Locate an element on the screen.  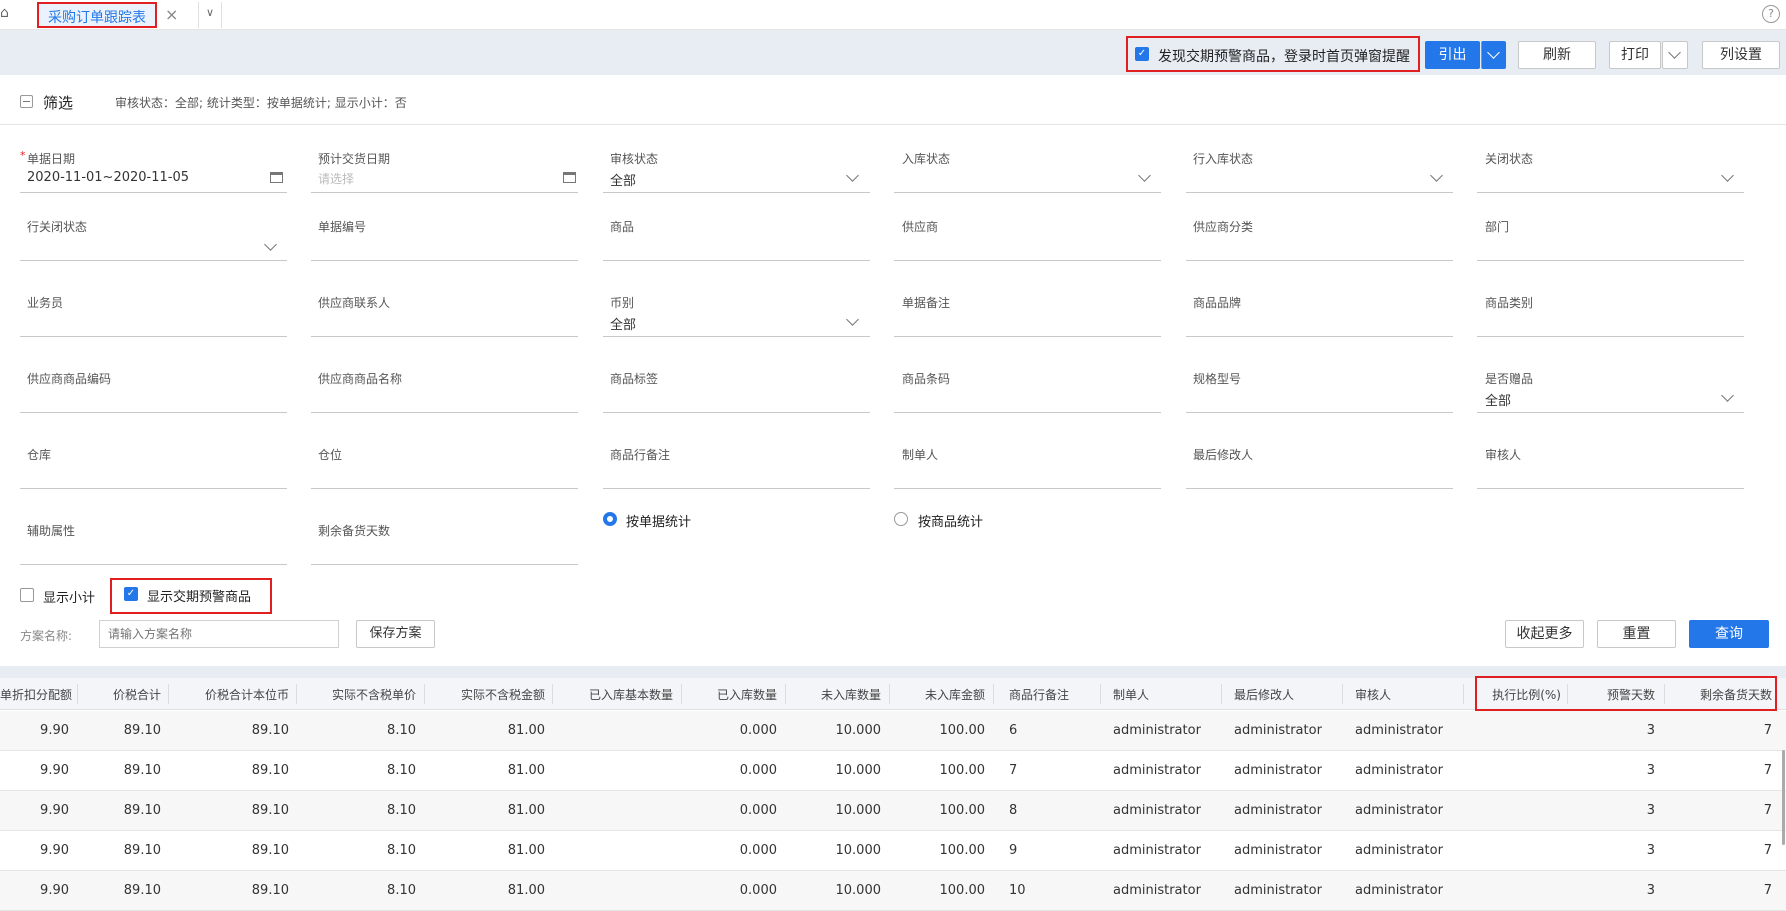
brand-field is located at coordinates (1319, 336).